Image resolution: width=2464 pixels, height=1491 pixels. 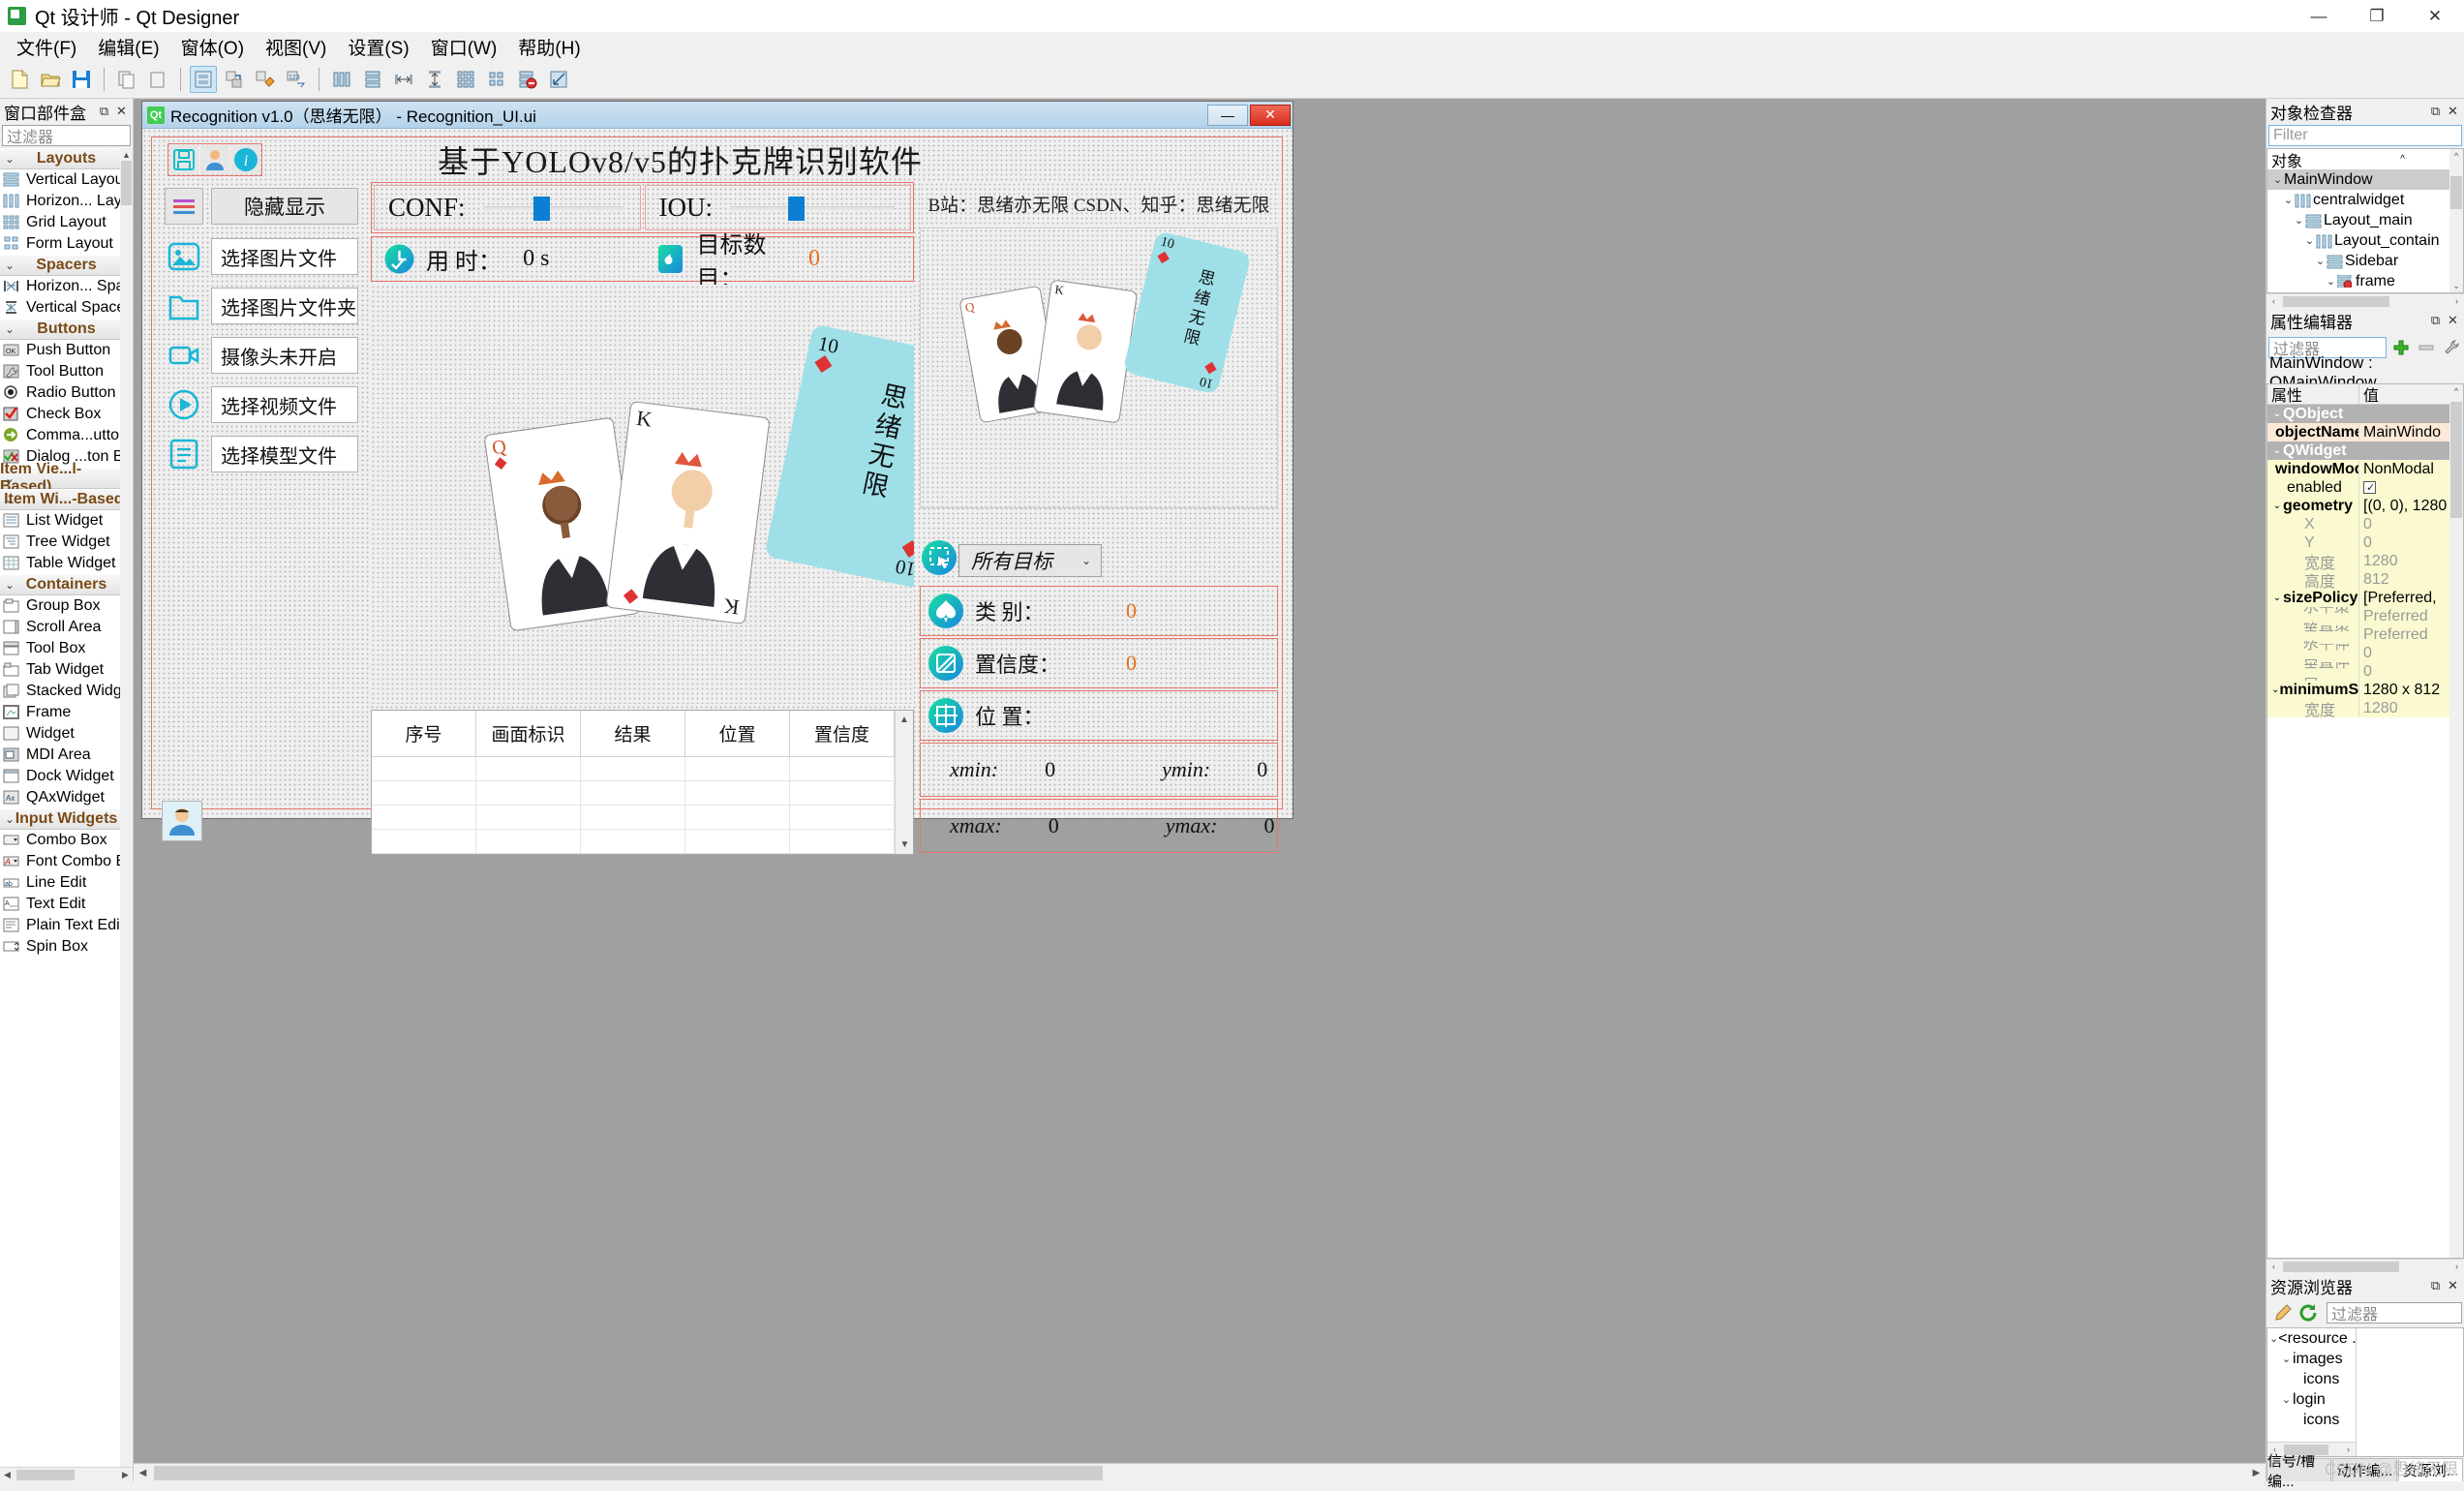 I want to click on object-tree-item: ⌄ centralwidget, so click(x=2365, y=200).